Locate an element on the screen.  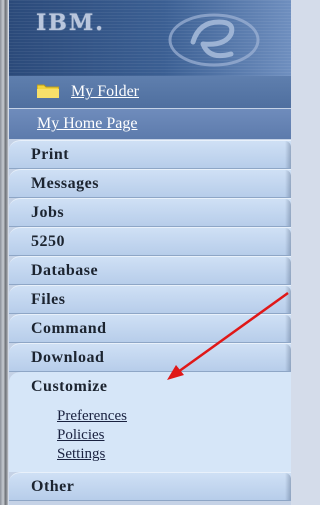
ibm-logo: IBM. is located at coordinates (70, 23).